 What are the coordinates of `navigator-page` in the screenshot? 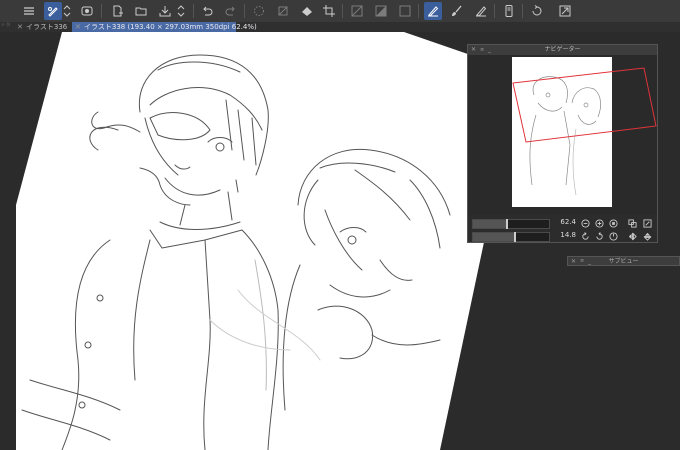 It's located at (562, 132).